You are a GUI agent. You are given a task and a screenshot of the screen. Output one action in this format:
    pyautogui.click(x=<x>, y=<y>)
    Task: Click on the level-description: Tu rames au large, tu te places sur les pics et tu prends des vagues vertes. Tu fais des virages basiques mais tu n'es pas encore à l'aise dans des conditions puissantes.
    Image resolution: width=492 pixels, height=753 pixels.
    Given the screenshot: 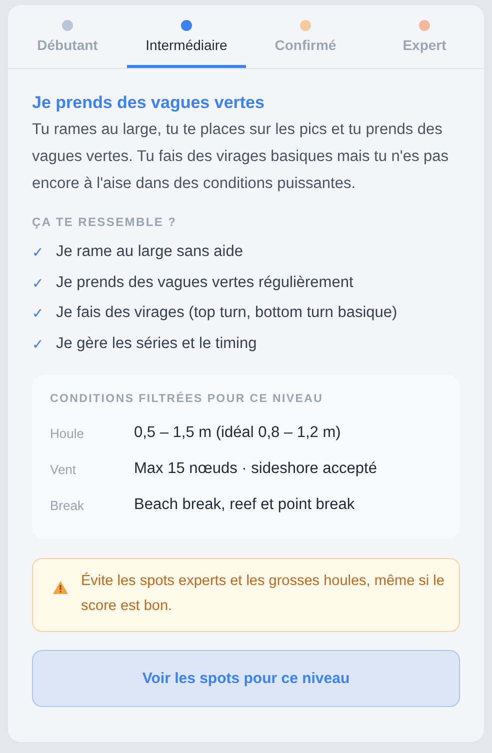 What is the action you would take?
    pyautogui.click(x=241, y=157)
    